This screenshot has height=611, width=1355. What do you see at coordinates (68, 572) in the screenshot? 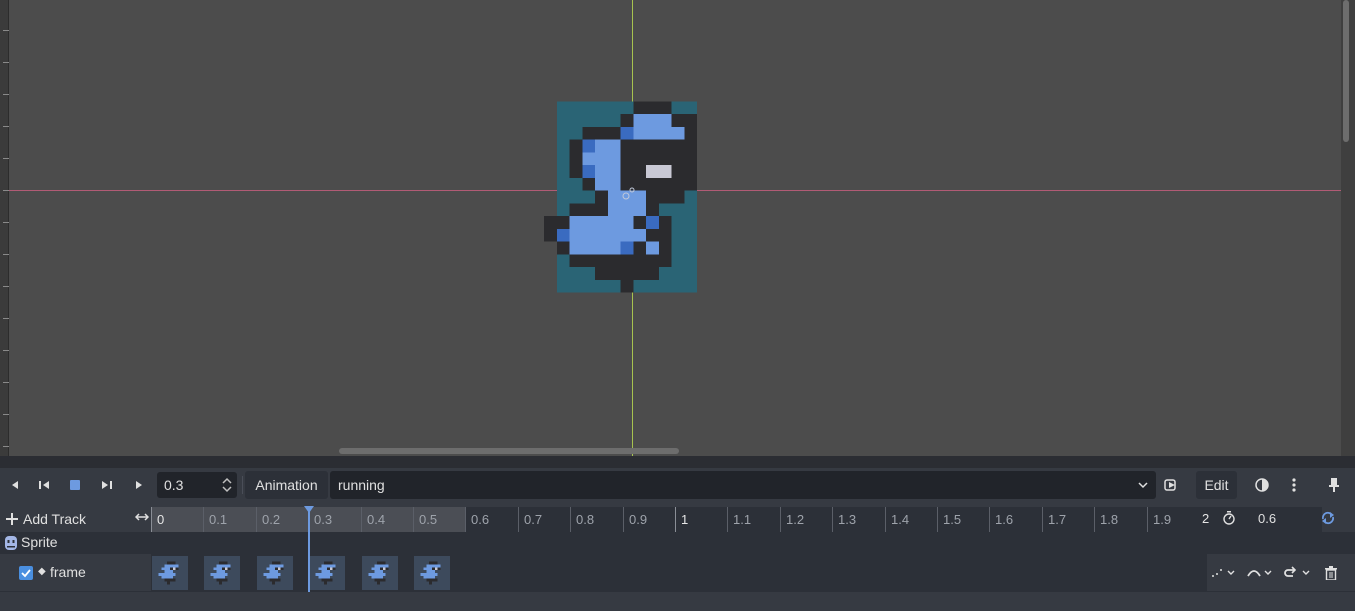
I see `track-property-name: frame` at bounding box center [68, 572].